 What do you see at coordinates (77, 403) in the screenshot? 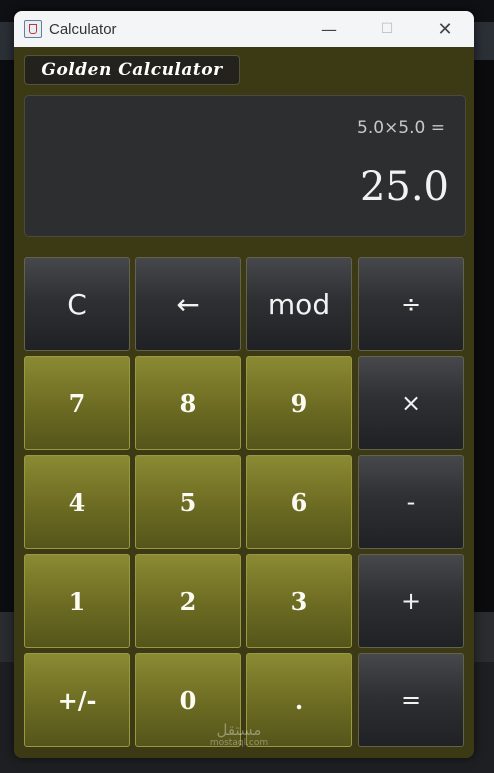
I see `digit-7-button: 7` at bounding box center [77, 403].